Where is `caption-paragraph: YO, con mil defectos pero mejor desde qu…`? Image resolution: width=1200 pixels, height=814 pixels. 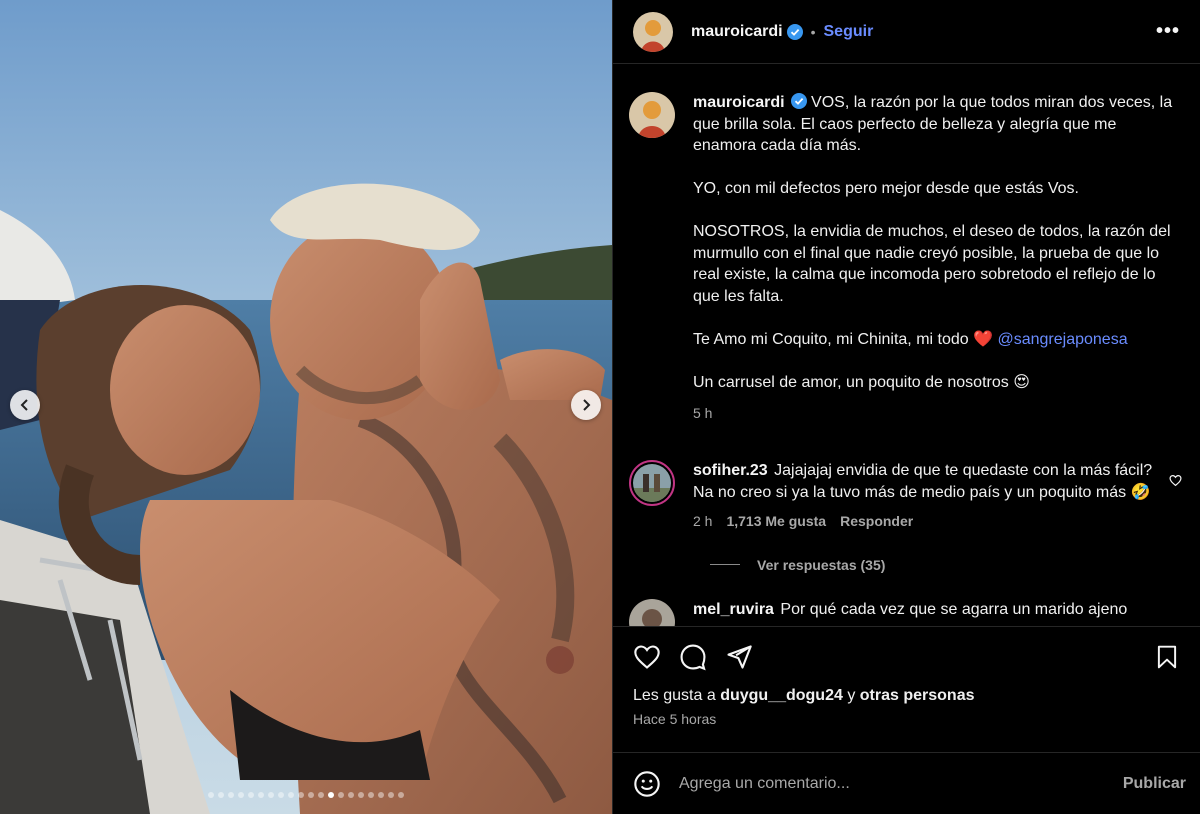 caption-paragraph: YO, con mil defectos pero mejor desde qu… is located at coordinates (886, 188).